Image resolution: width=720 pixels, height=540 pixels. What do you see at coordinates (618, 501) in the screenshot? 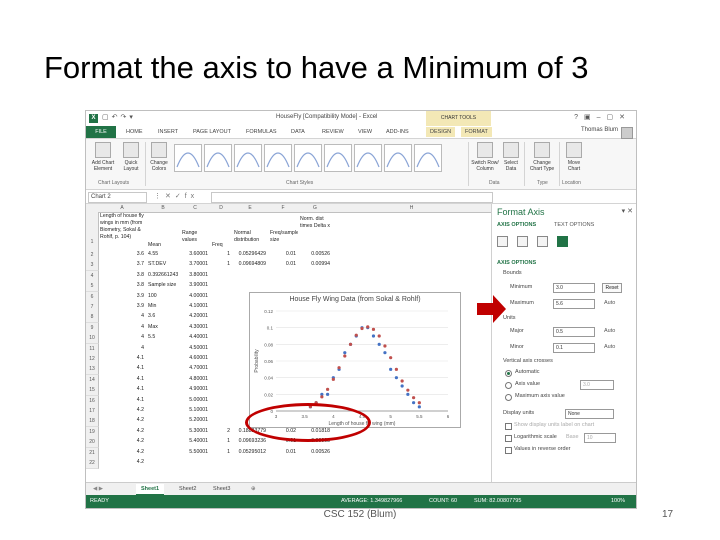
I see `zoom-level: 100%` at bounding box center [618, 501].